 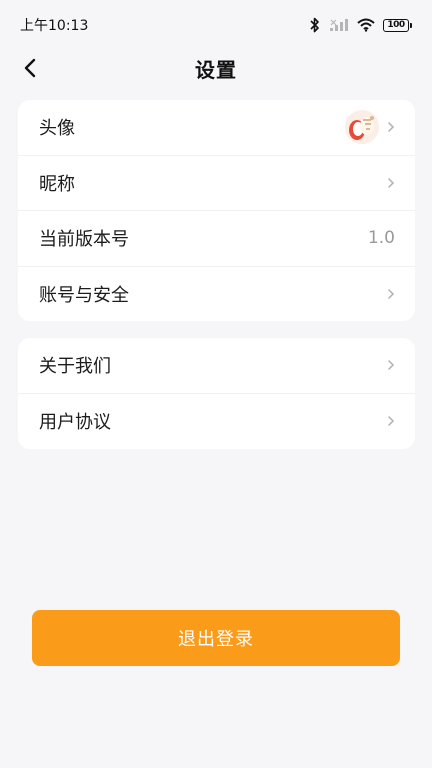 I want to click on page-title: 设置, so click(x=216, y=69).